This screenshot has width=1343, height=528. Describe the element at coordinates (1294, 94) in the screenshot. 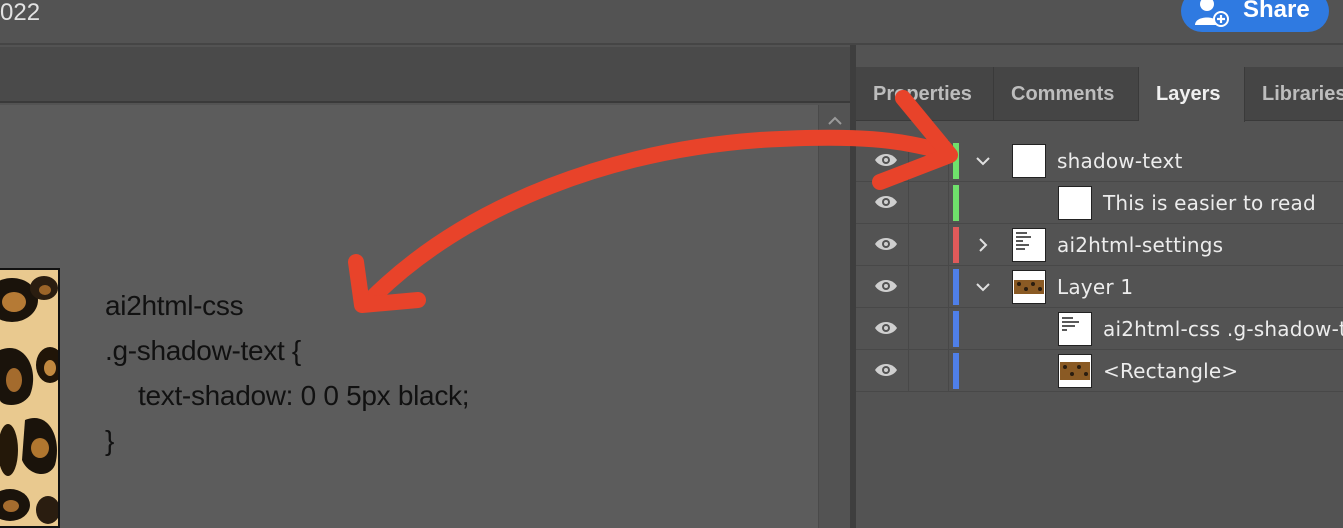

I see `tab-libraries: Libraries` at that location.